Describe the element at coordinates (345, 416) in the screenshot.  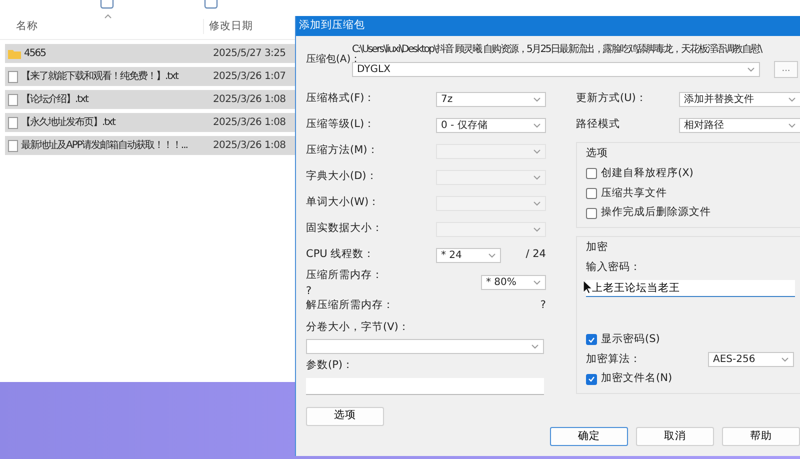
I see `options-button: 选项` at that location.